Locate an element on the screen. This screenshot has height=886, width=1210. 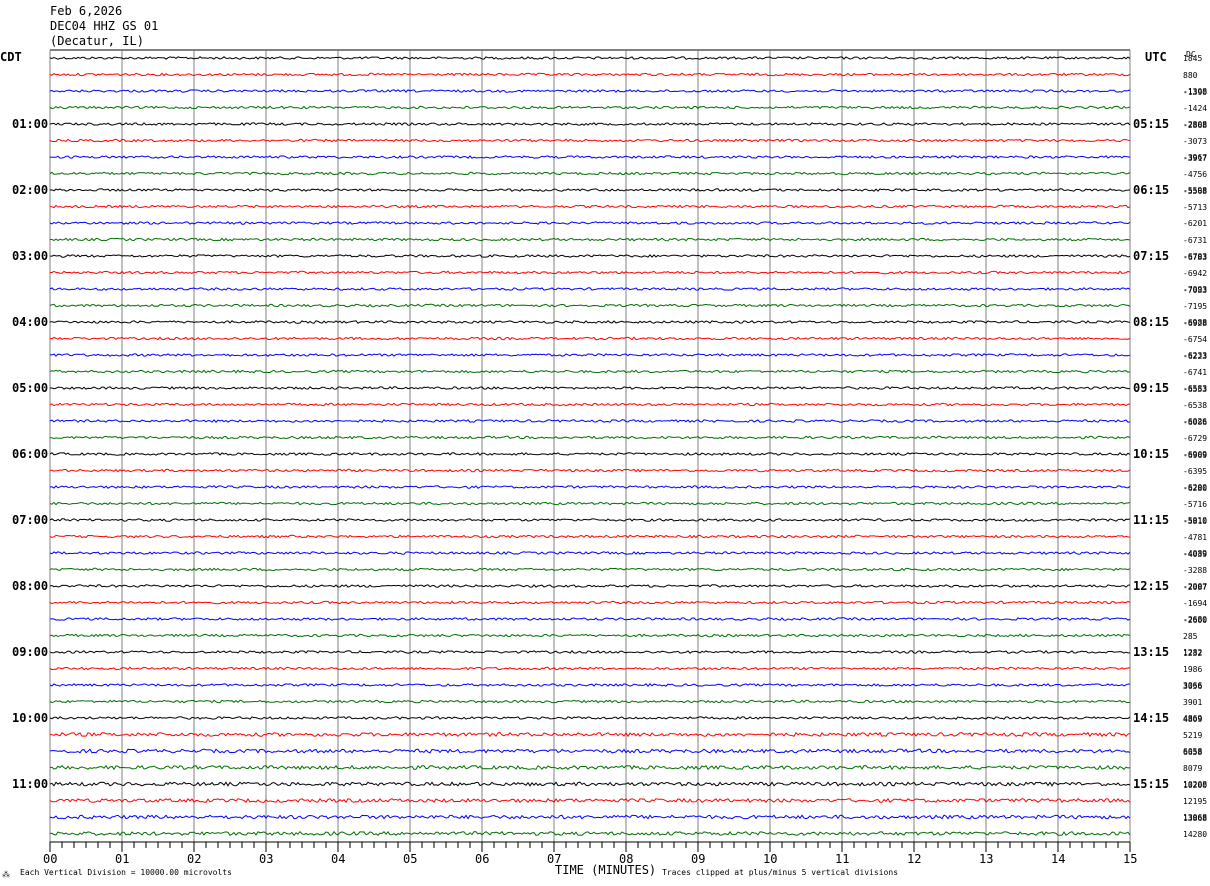
dc-offset-label: -2087 is located at coordinates (1195, 587).